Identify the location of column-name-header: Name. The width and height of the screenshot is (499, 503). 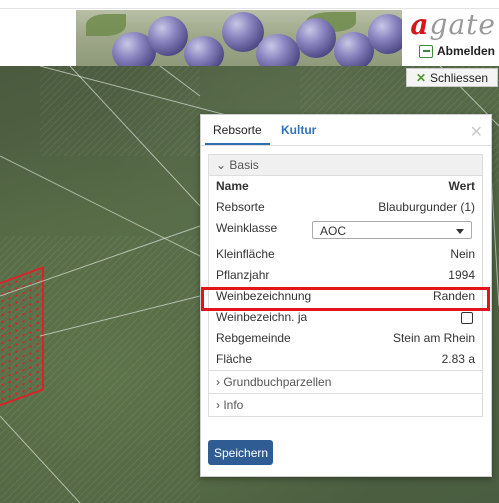
(232, 186).